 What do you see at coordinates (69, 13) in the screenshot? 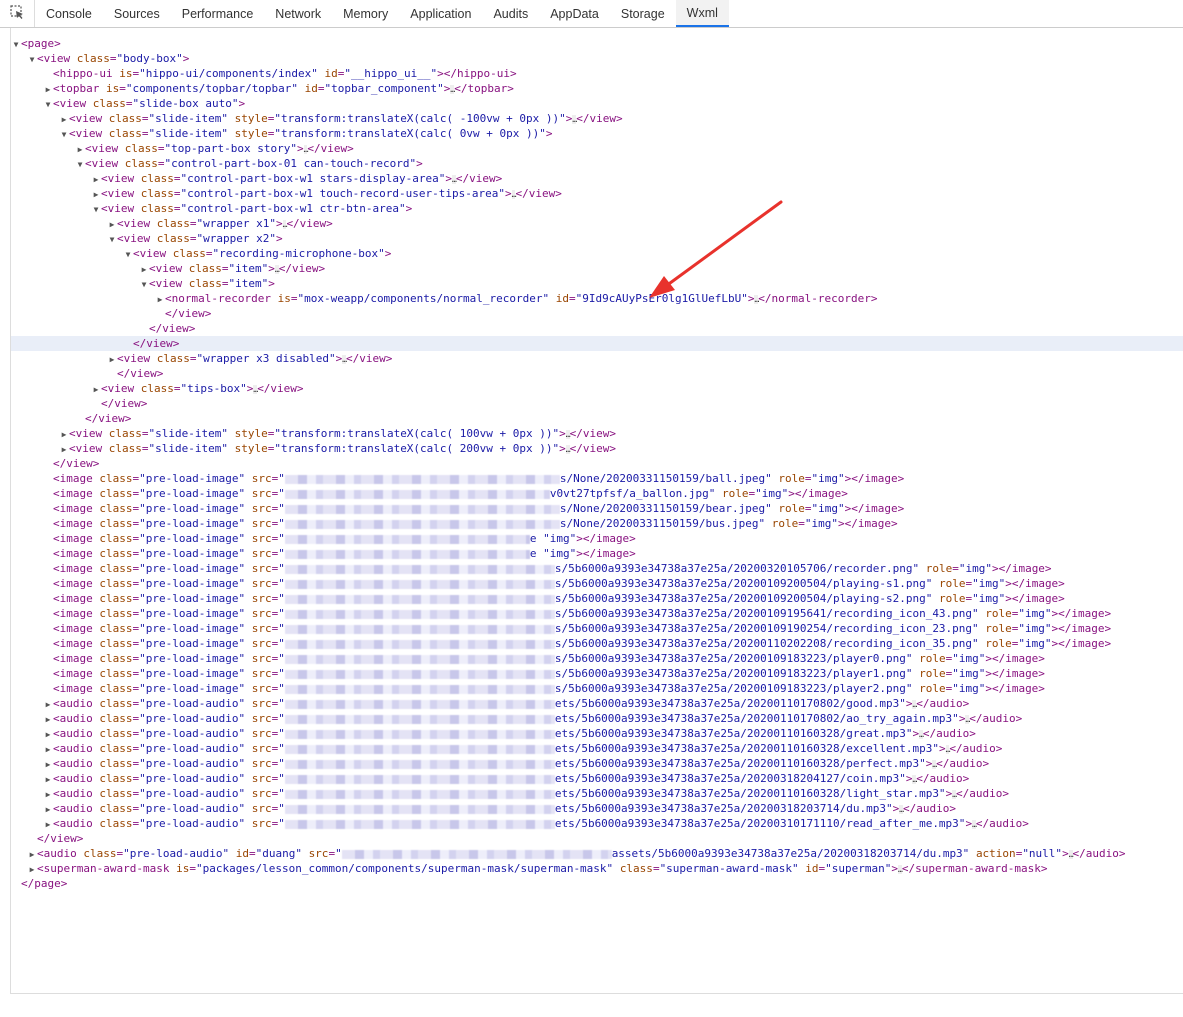
I see `tab-console: Console` at bounding box center [69, 13].